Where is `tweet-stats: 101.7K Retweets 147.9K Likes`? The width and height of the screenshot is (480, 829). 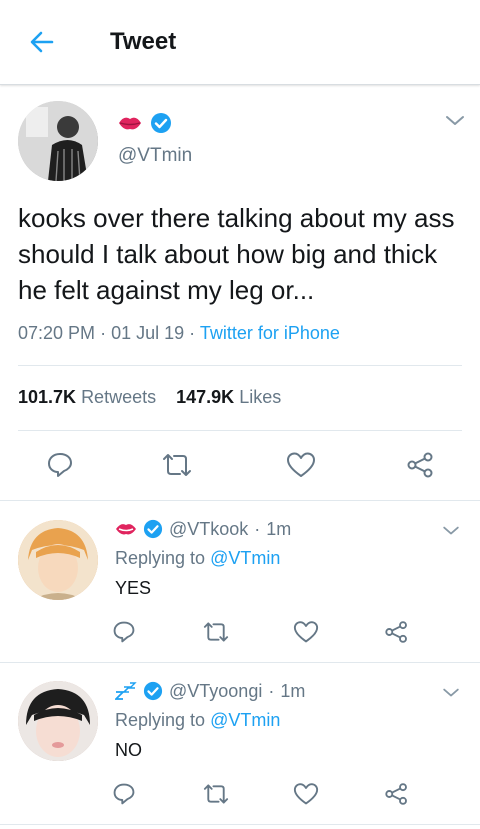 tweet-stats: 101.7K Retweets 147.9K Likes is located at coordinates (149, 397).